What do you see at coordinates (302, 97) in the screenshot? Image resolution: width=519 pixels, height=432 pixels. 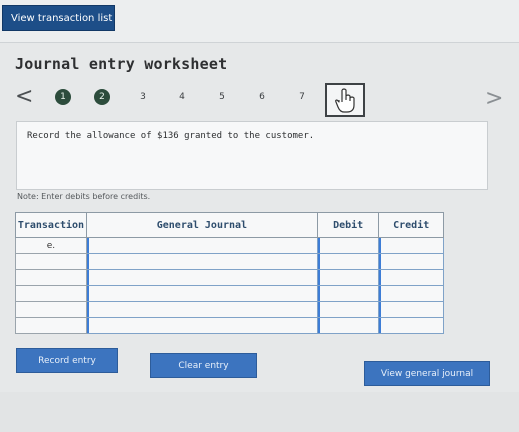 I see `step-7: 7` at bounding box center [302, 97].